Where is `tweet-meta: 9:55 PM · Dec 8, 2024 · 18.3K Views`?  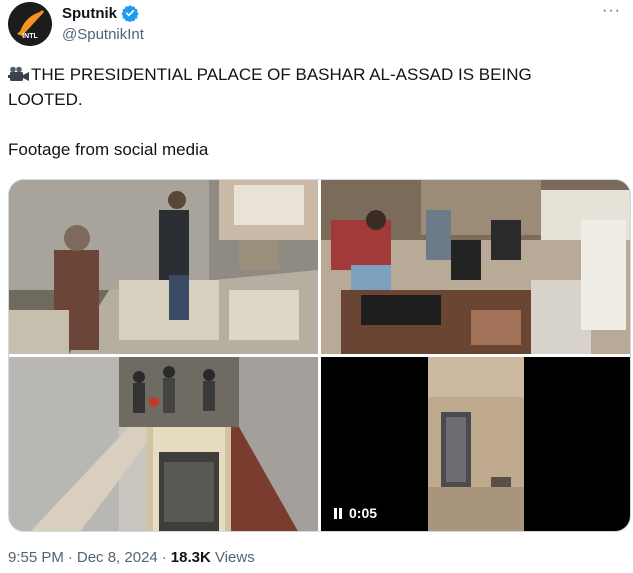
tweet-meta: 9:55 PM · Dec 8, 2024 · 18.3K Views is located at coordinates (131, 557).